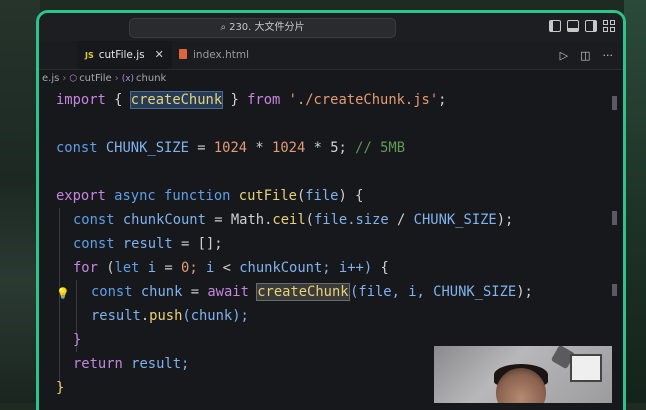 The height and width of the screenshot is (410, 646). What do you see at coordinates (20, 201) in the screenshot?
I see `background-left` at bounding box center [20, 201].